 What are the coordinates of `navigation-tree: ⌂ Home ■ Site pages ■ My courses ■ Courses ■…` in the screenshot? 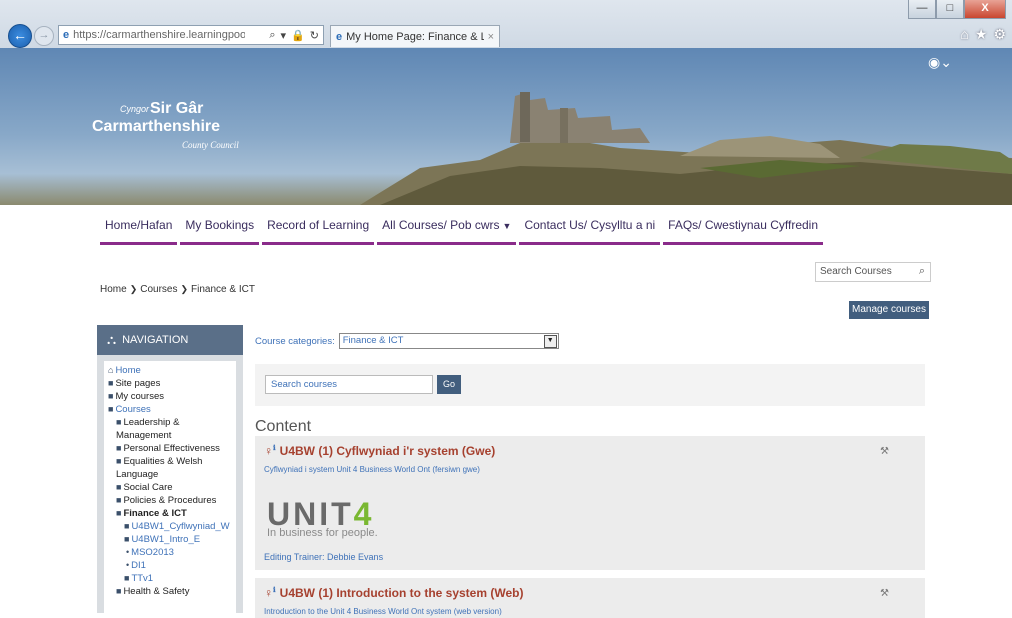 It's located at (170, 487).